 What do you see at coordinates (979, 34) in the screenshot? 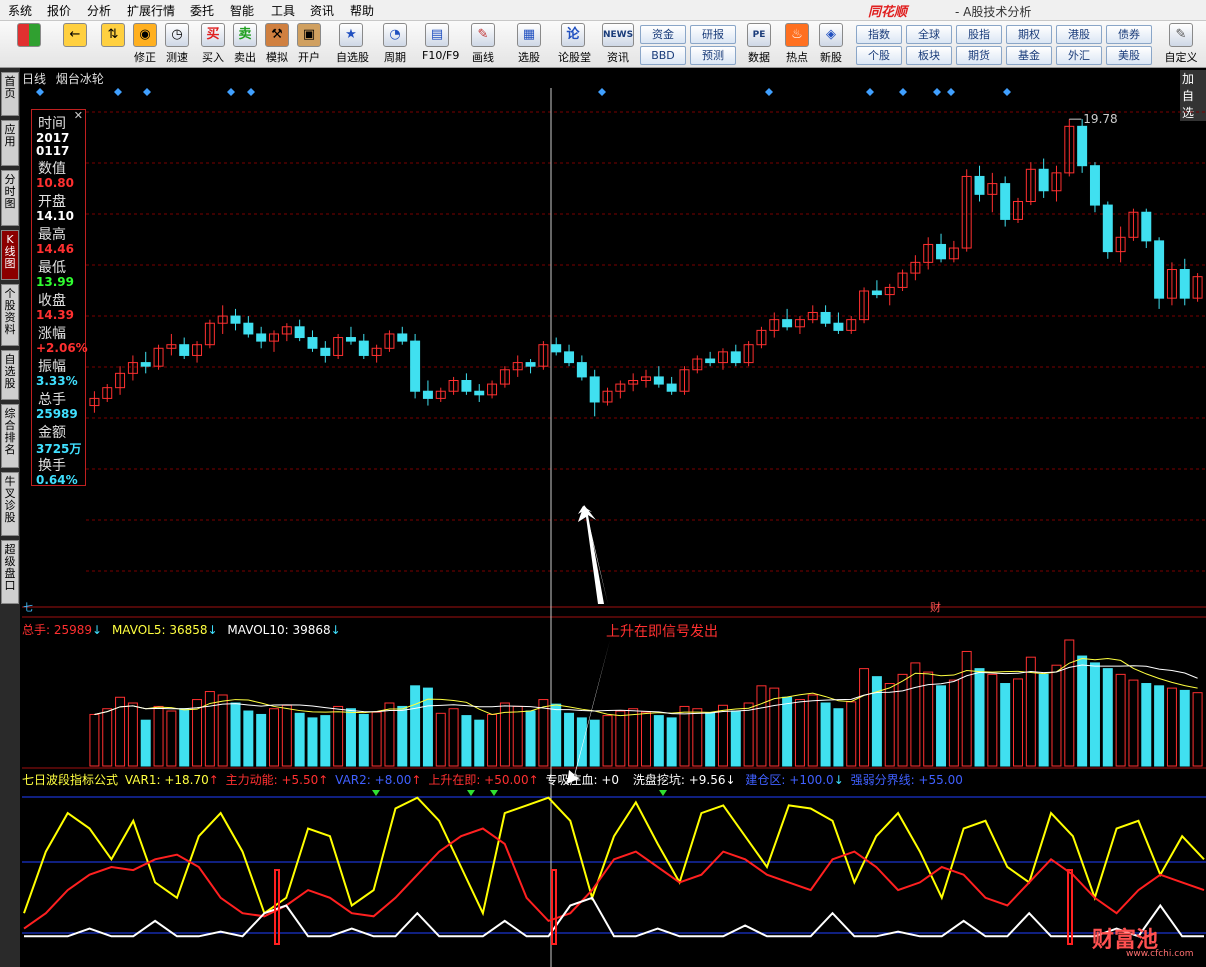
I see `quick-index-futures-button: 股指` at bounding box center [979, 34].